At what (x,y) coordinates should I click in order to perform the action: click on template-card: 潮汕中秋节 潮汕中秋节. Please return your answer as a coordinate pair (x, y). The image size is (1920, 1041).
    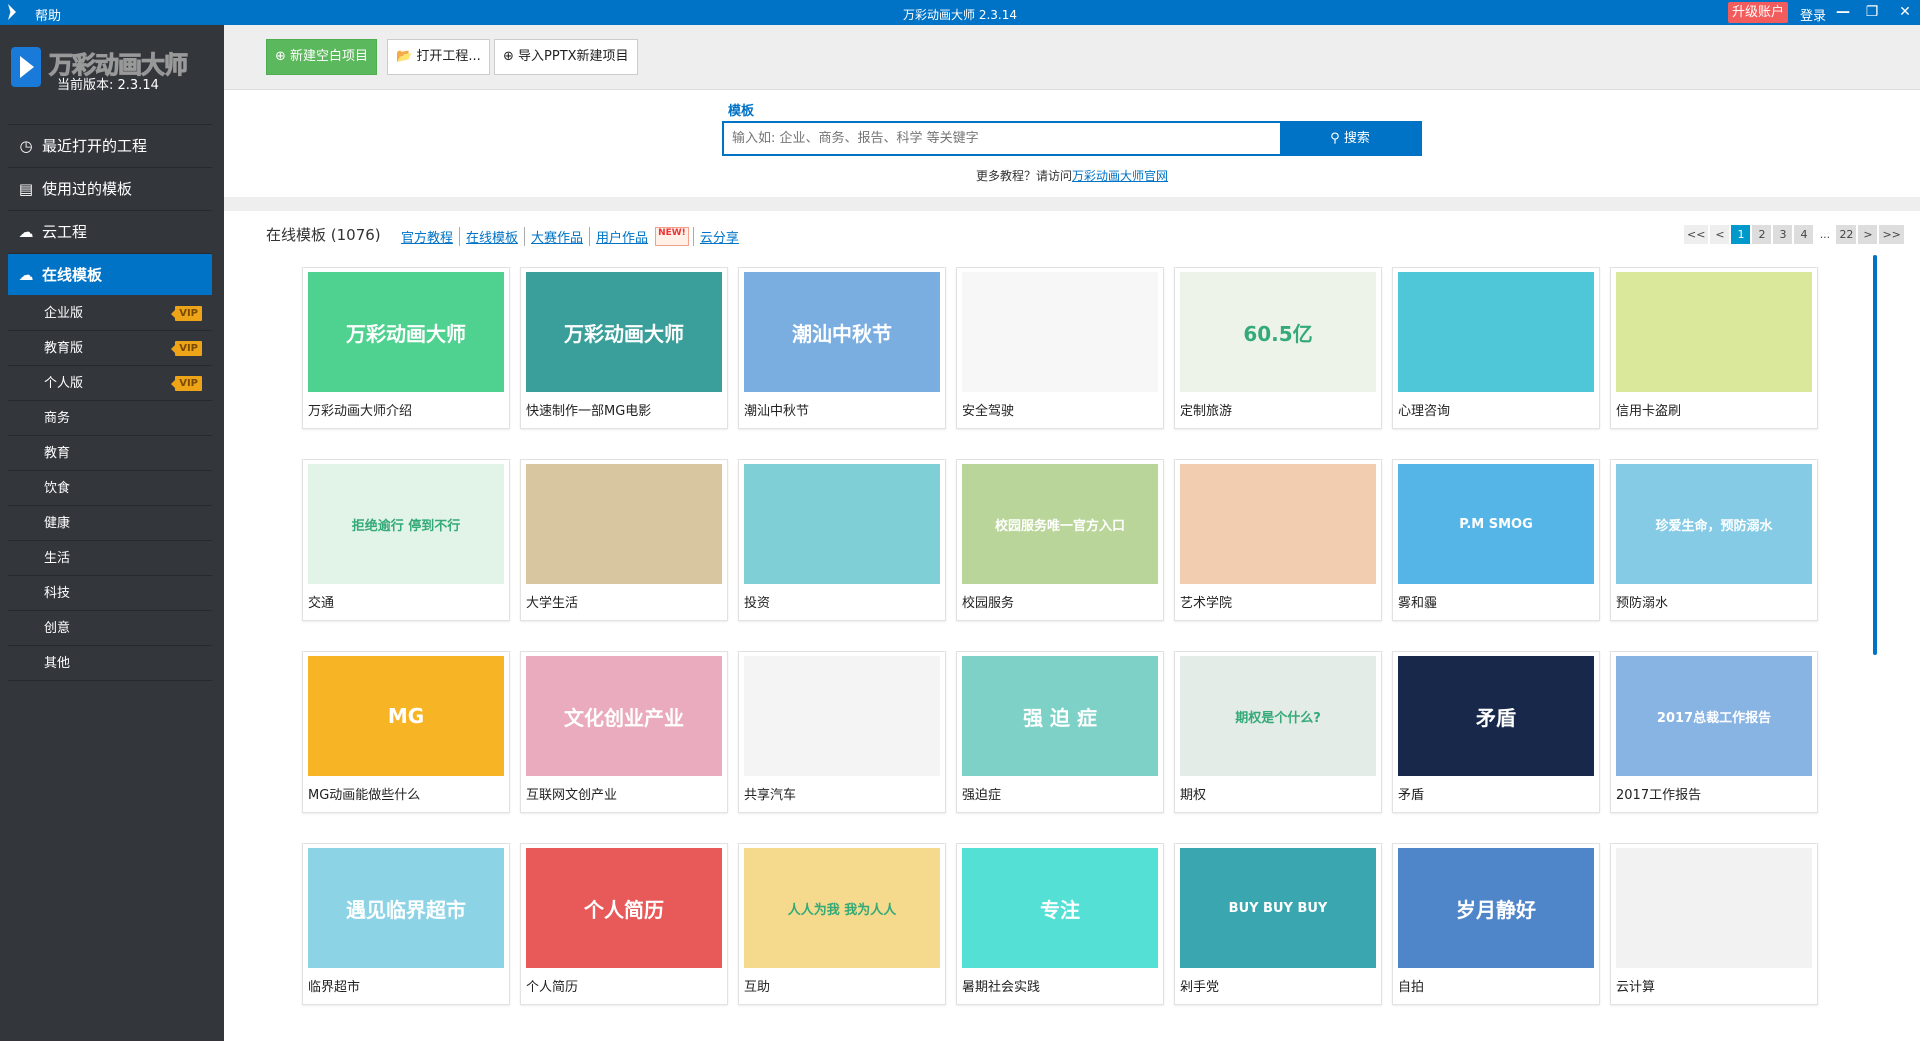
    Looking at the image, I should click on (842, 348).